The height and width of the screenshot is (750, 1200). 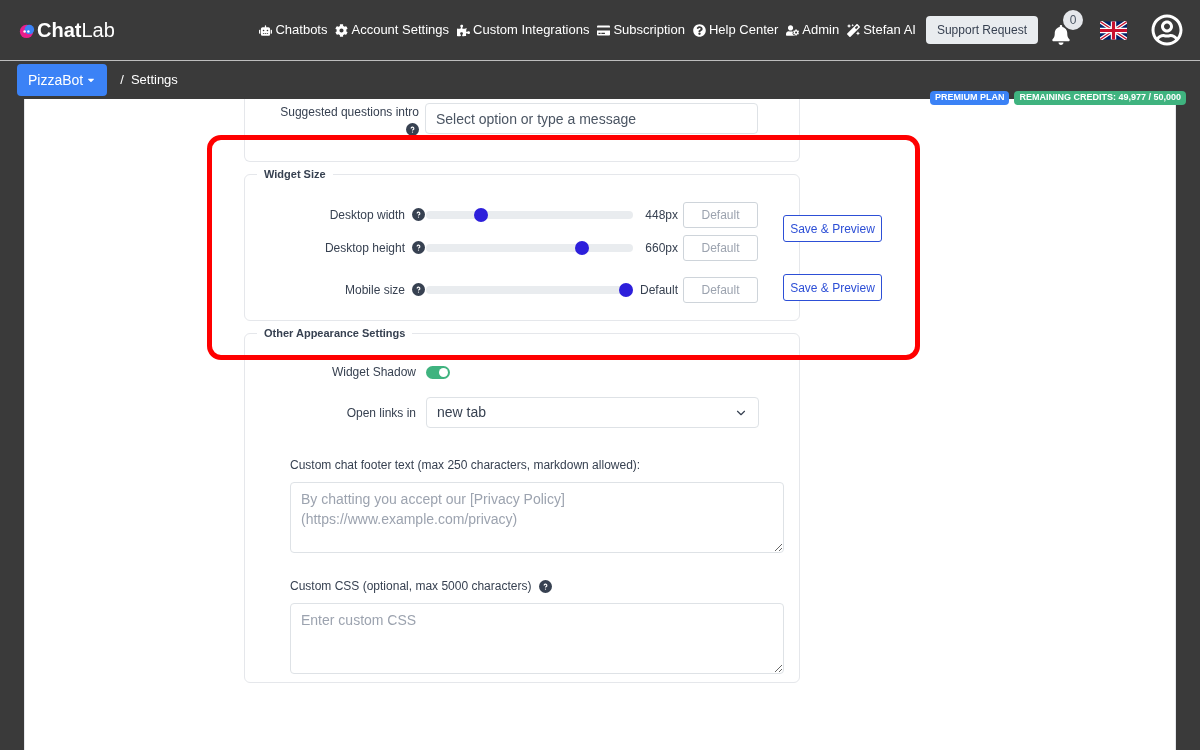 I want to click on flag-icon, so click(x=1113, y=30).